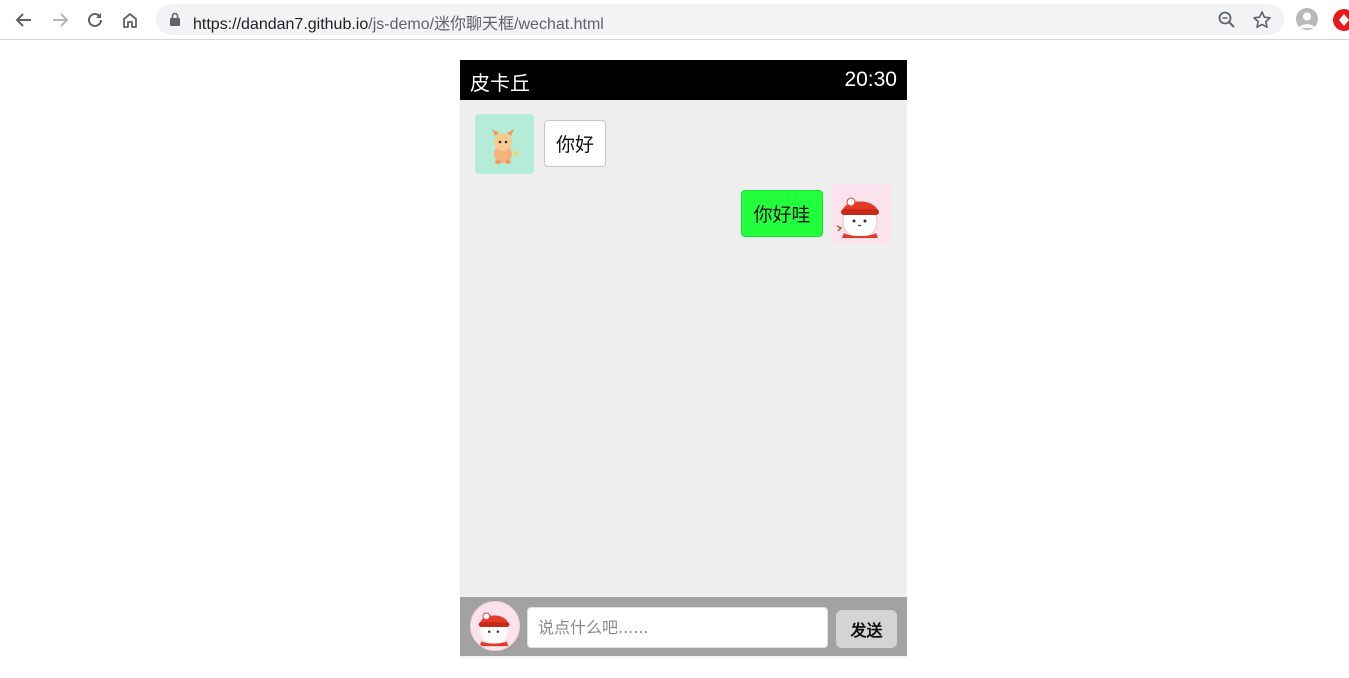 This screenshot has height=678, width=1349. I want to click on forward-button, so click(60, 20).